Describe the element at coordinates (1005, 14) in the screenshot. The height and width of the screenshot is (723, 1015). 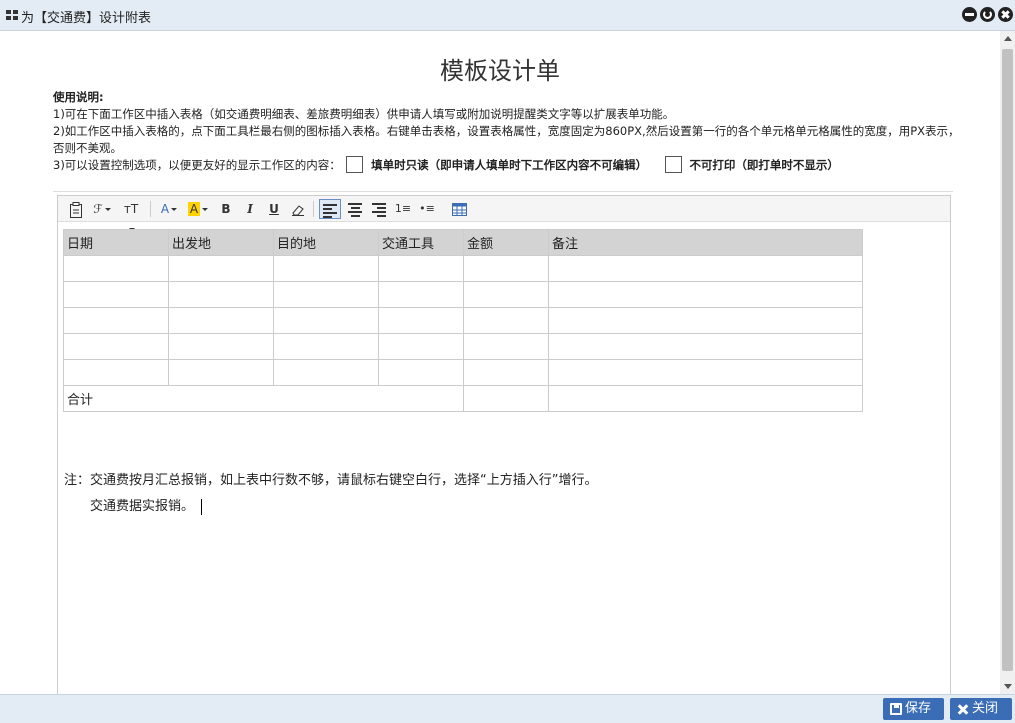
I see `close-icon` at that location.